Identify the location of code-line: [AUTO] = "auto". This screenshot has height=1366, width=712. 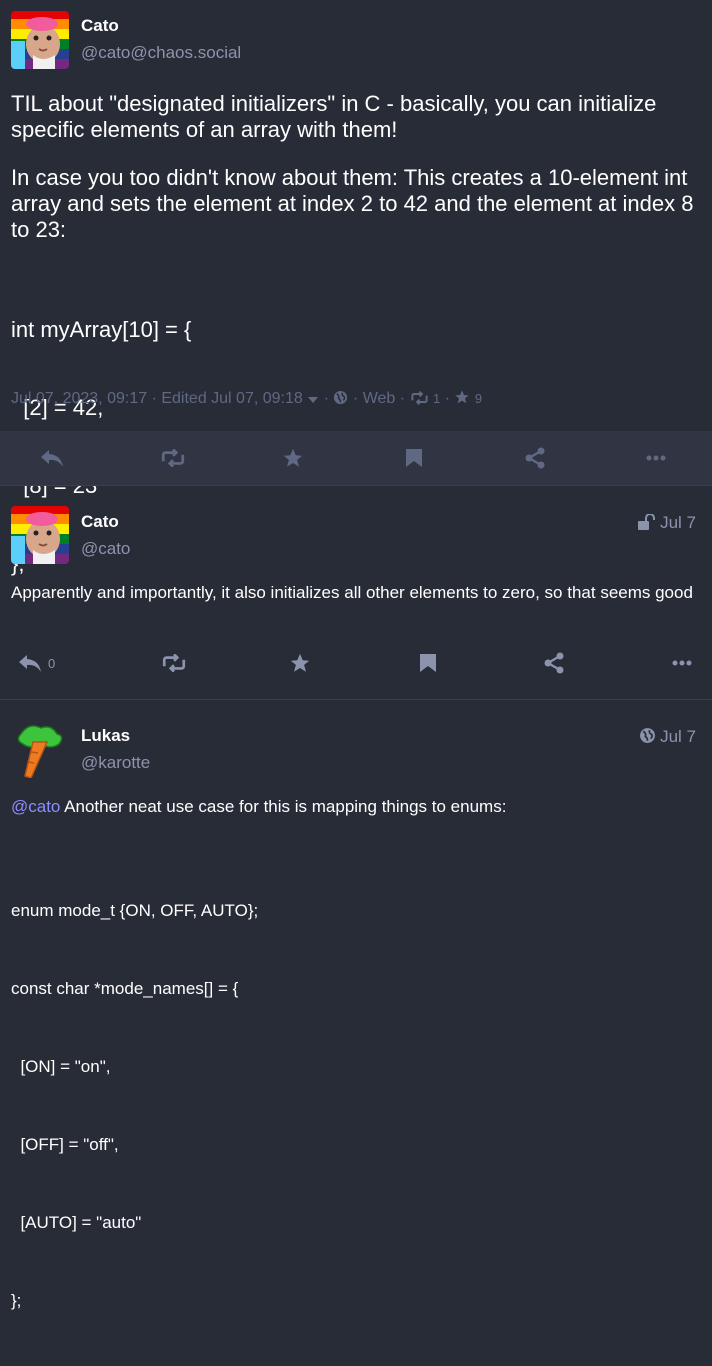
(76, 1222).